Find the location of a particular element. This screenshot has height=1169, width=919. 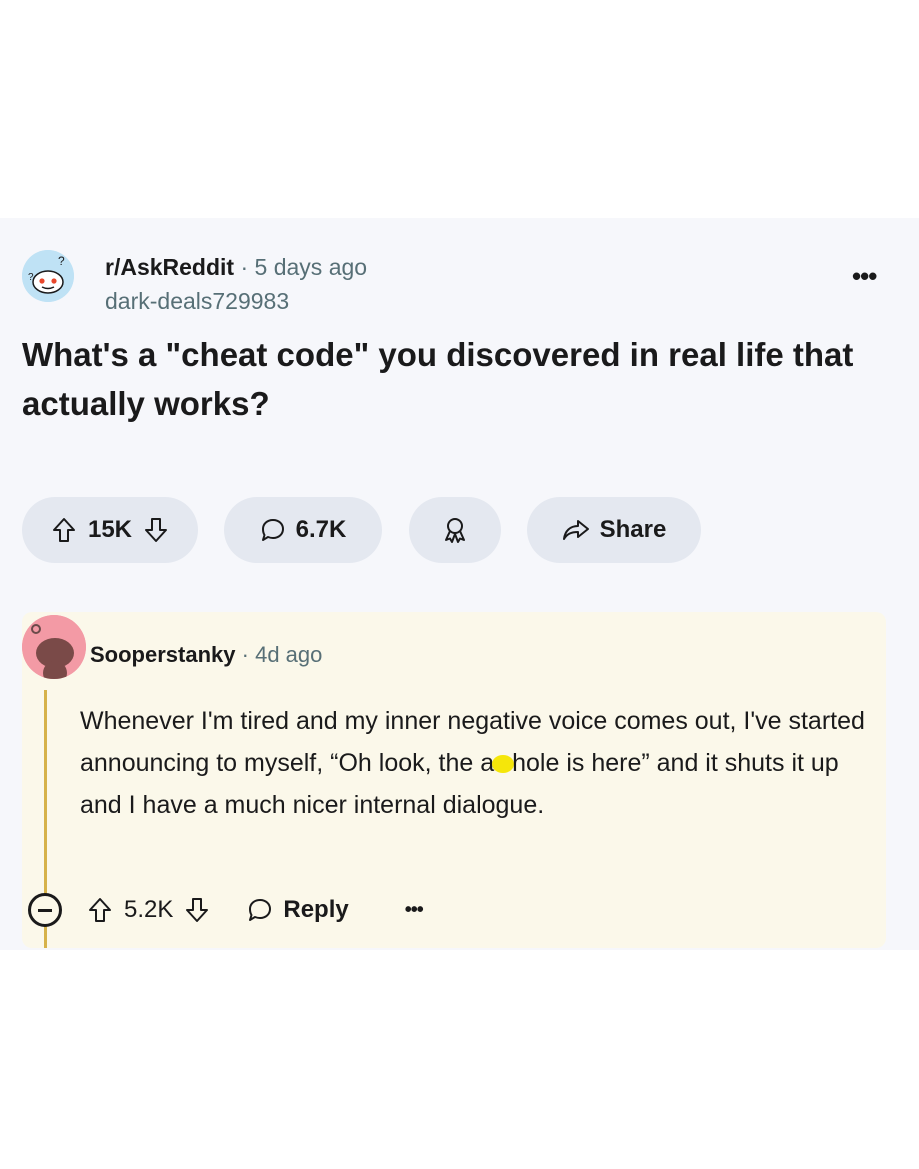

share-label: Share is located at coordinates (633, 529).